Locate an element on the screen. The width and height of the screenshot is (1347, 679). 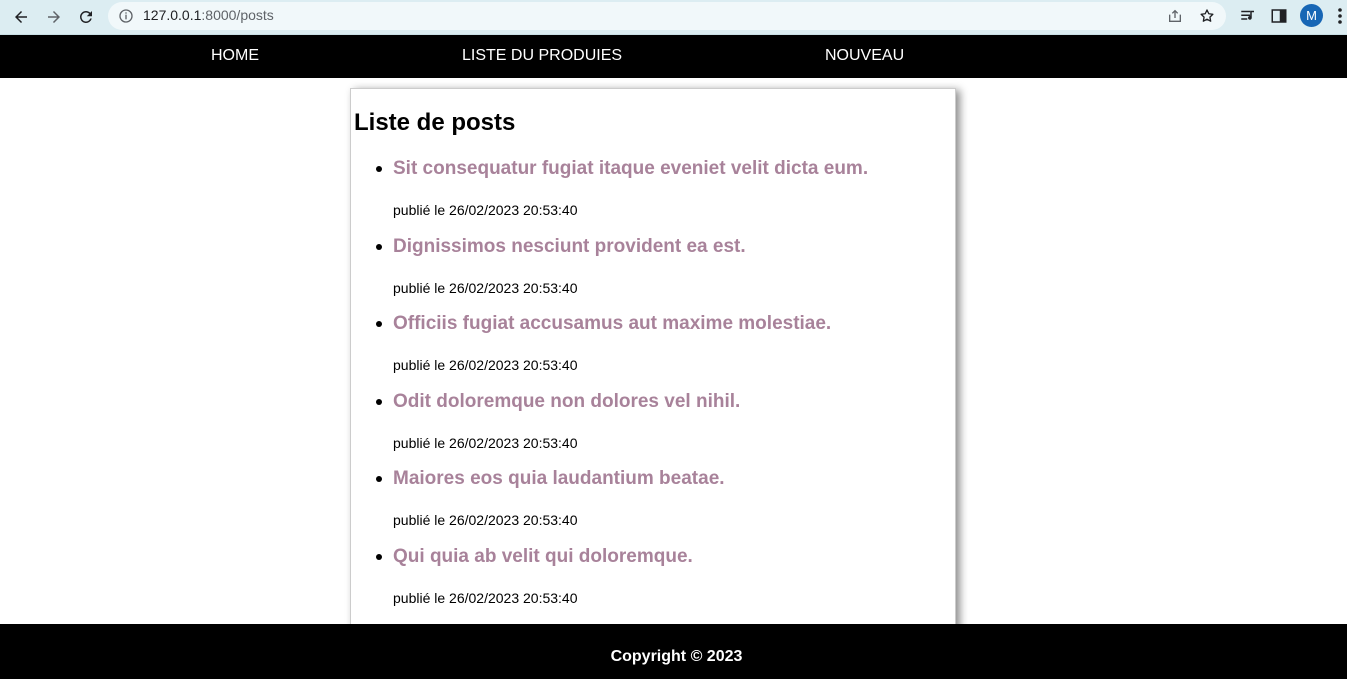
forward-button is located at coordinates (54, 17).